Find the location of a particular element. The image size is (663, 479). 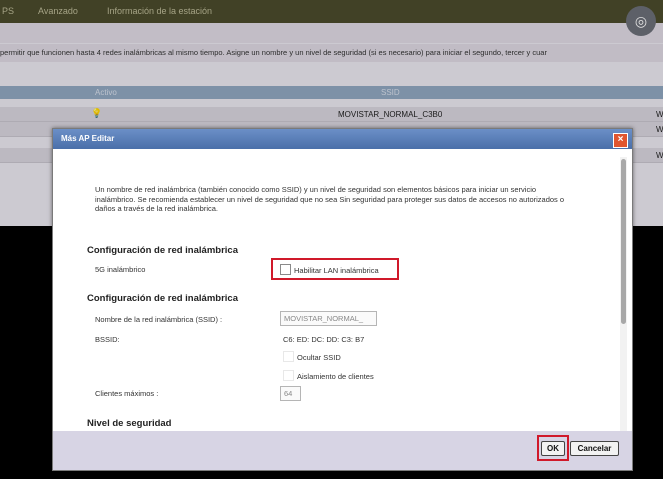

hide-ssid-checkbox: Ocultar SSID is located at coordinates (312, 356).